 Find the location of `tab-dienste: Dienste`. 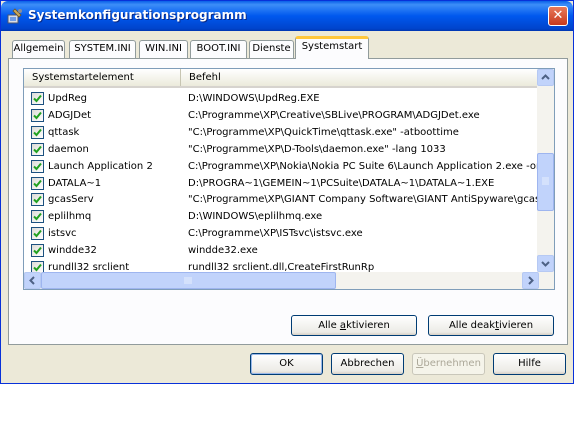

tab-dienste: Dienste is located at coordinates (271, 49).